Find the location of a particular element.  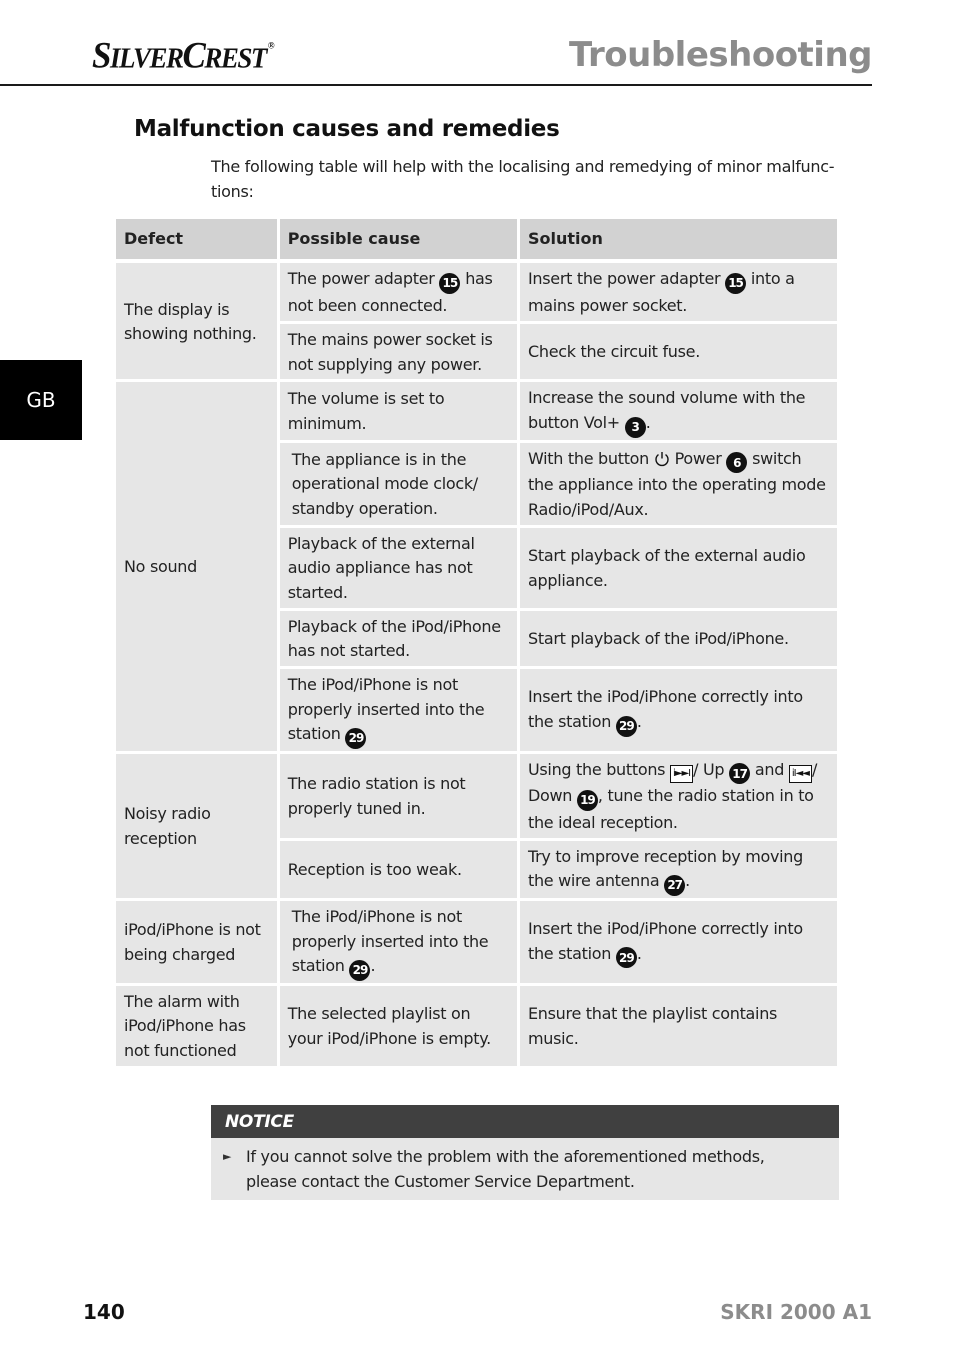

defect-cell: No sound is located at coordinates (198, 568).